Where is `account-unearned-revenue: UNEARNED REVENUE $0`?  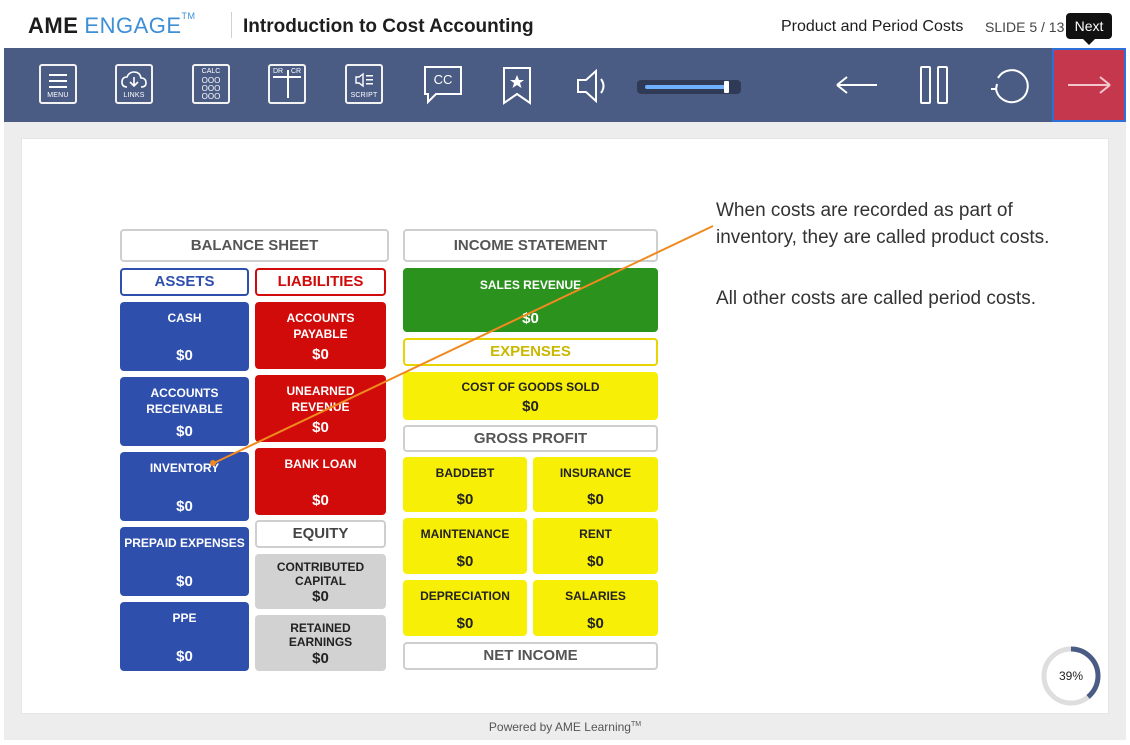
account-unearned-revenue: UNEARNED REVENUE $0 is located at coordinates (320, 408).